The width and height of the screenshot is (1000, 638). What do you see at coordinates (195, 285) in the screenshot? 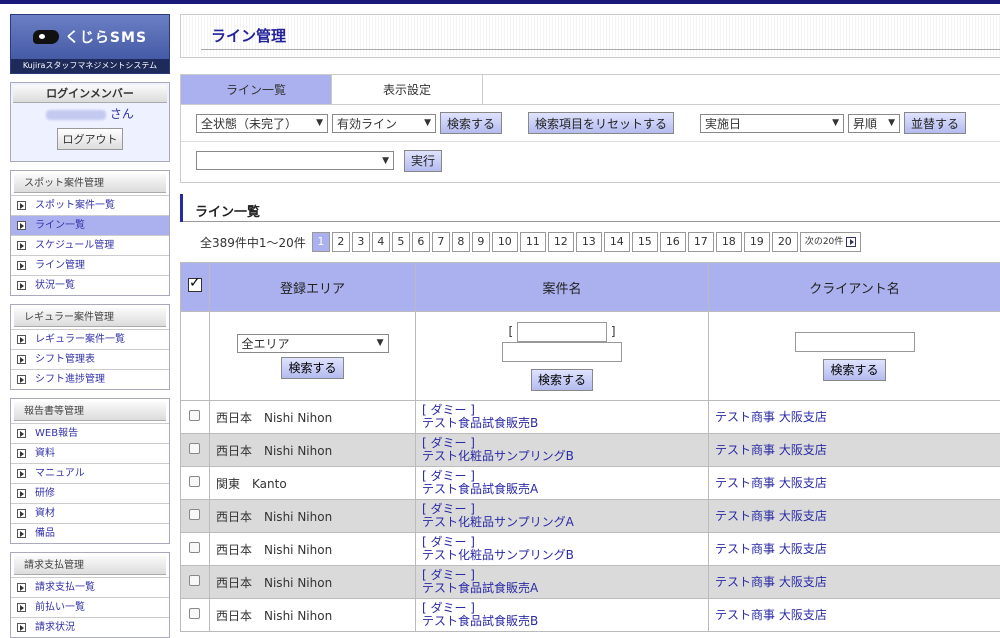
I see `select-all-checkbox` at bounding box center [195, 285].